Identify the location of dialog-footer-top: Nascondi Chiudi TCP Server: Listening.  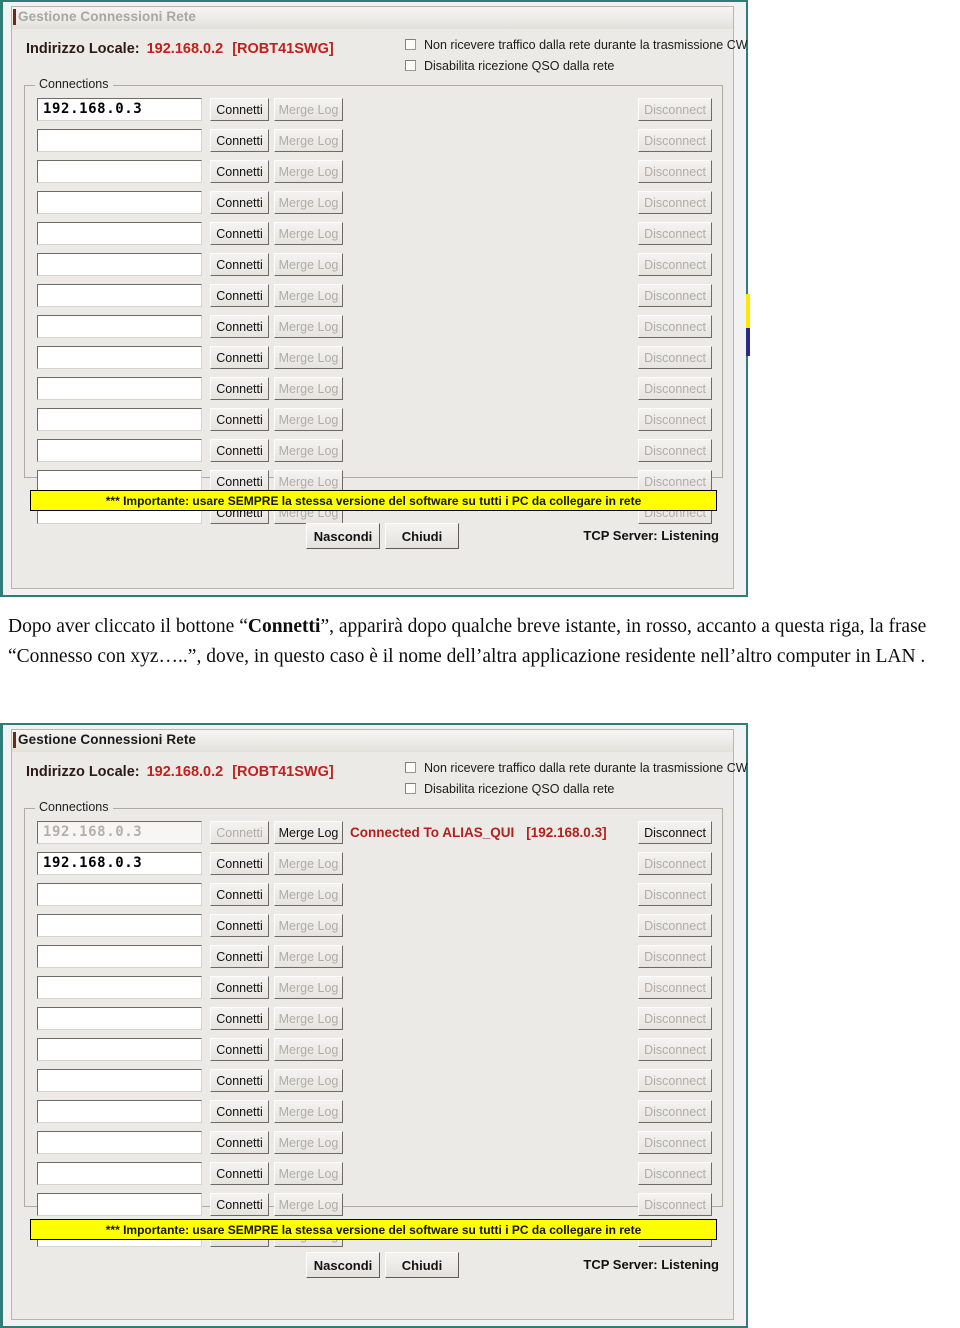
(372, 537).